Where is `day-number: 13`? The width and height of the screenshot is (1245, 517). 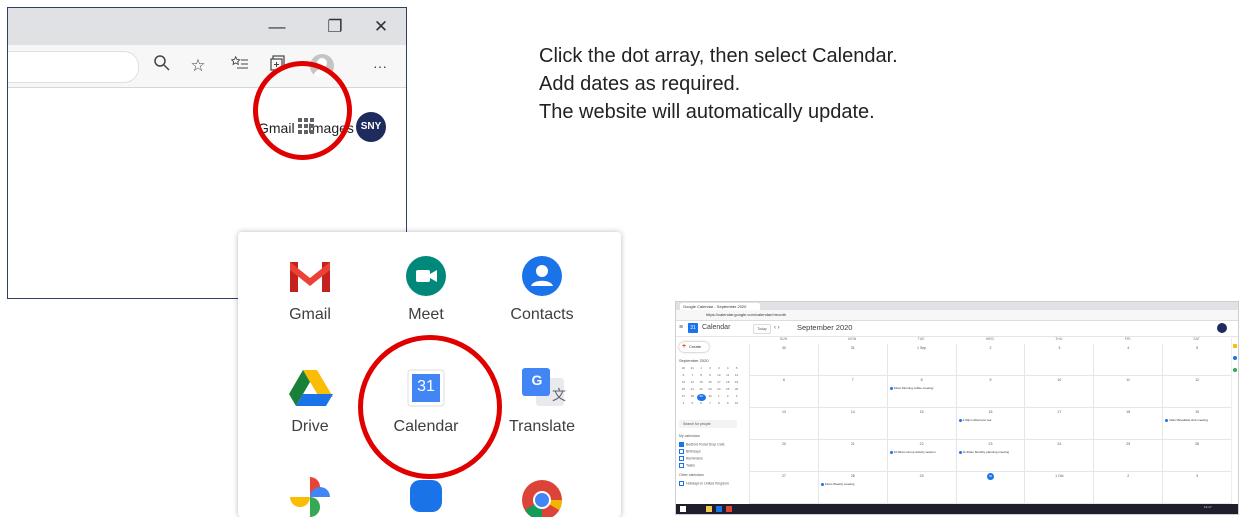 day-number: 13 is located at coordinates (784, 412).